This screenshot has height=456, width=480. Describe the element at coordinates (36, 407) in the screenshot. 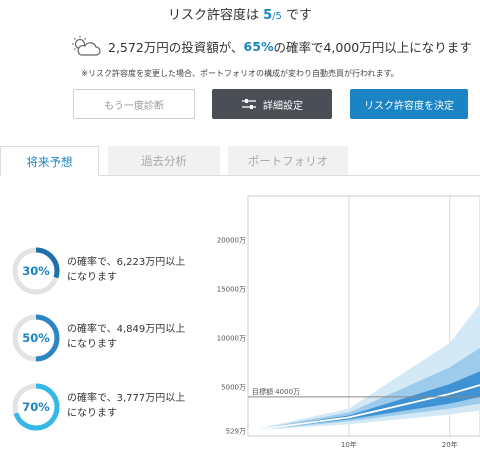

I see `probability-percent: 70%` at that location.